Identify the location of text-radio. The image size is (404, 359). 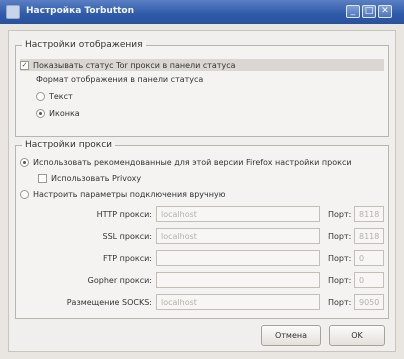
(40, 96).